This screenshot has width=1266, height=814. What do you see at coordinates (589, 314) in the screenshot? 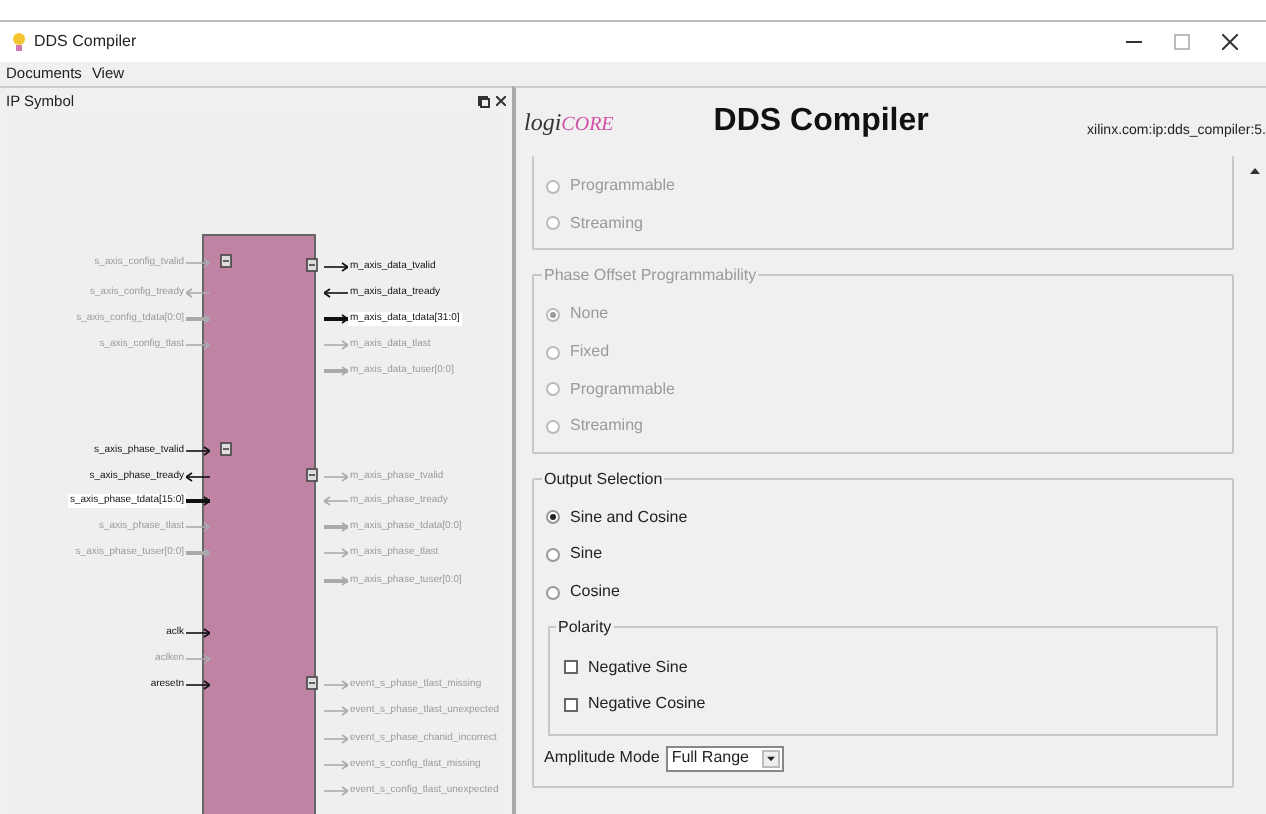
I see `option-label: None` at bounding box center [589, 314].